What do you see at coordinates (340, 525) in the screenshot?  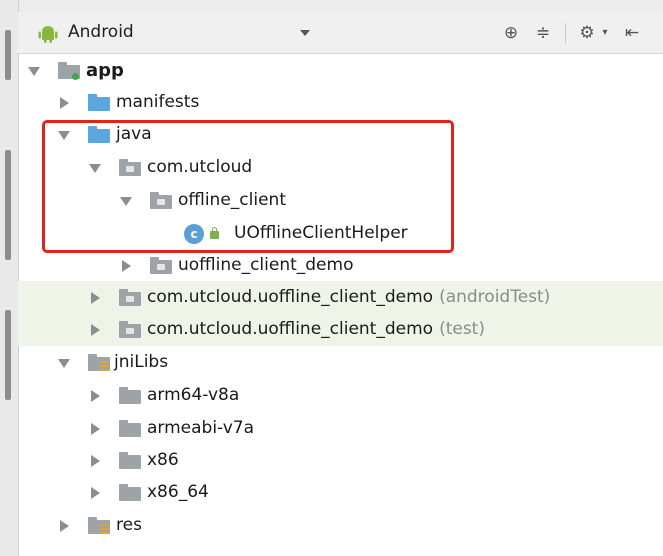 I see `tree-node-res: res` at bounding box center [340, 525].